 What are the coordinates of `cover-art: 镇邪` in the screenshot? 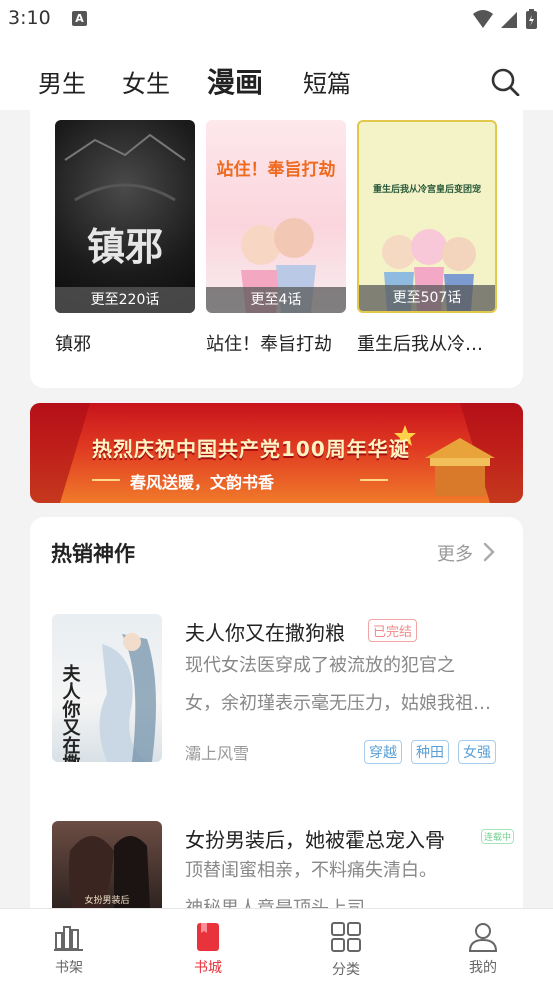 It's located at (125, 201).